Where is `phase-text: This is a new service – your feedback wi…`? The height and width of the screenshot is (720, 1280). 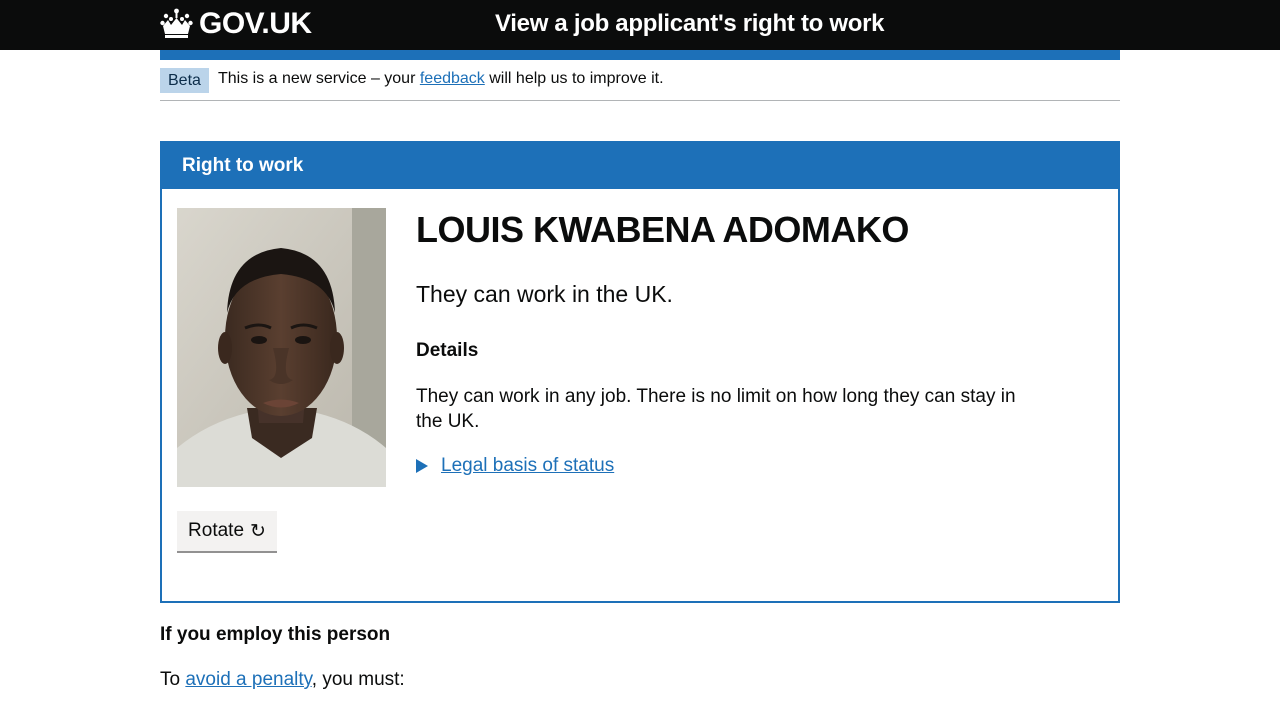 phase-text: This is a new service – your feedback wi… is located at coordinates (441, 79).